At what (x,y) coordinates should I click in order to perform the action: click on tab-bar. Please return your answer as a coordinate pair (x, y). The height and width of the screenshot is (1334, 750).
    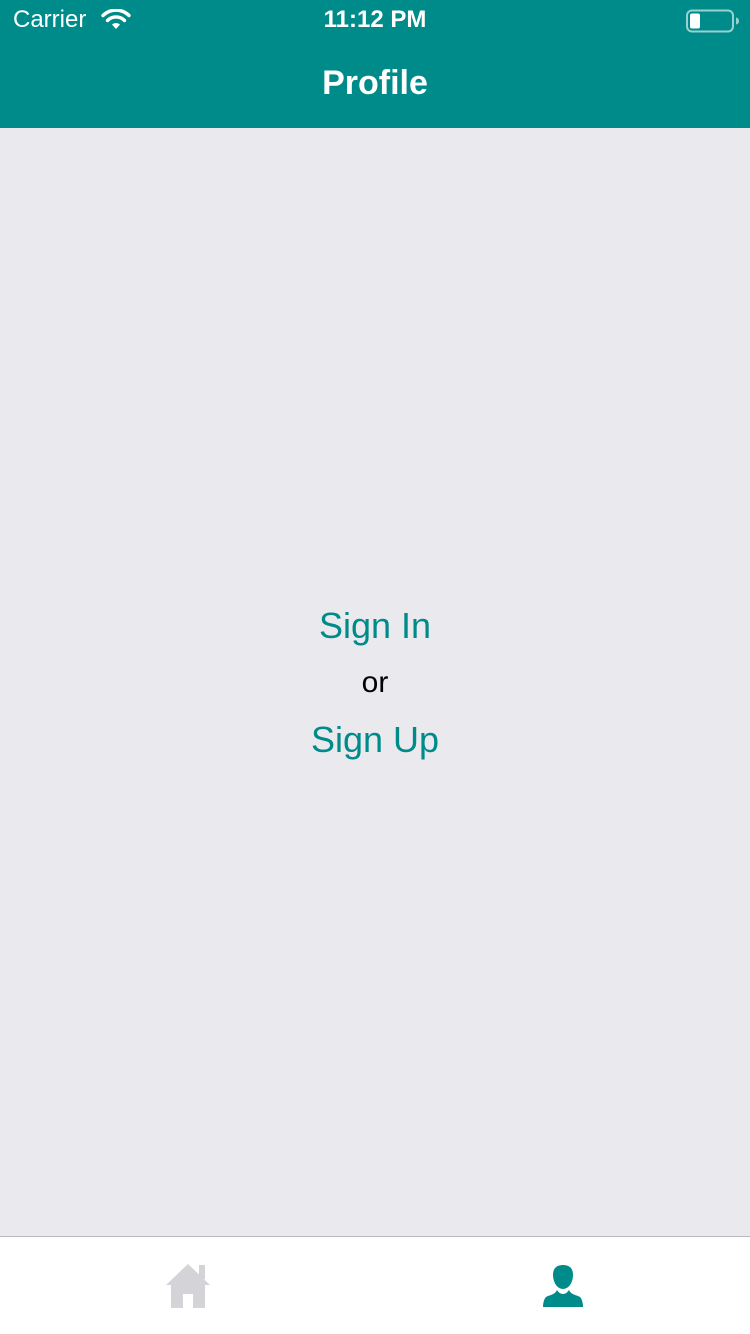
    Looking at the image, I should click on (375, 1285).